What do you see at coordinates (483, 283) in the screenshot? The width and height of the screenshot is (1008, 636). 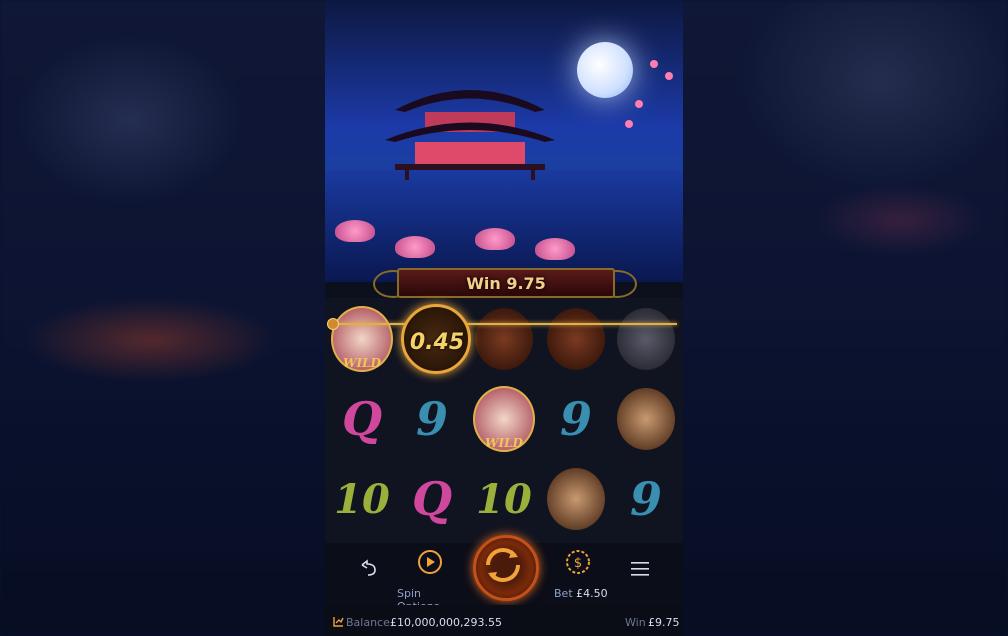 I see `win-banner-label: Win` at bounding box center [483, 283].